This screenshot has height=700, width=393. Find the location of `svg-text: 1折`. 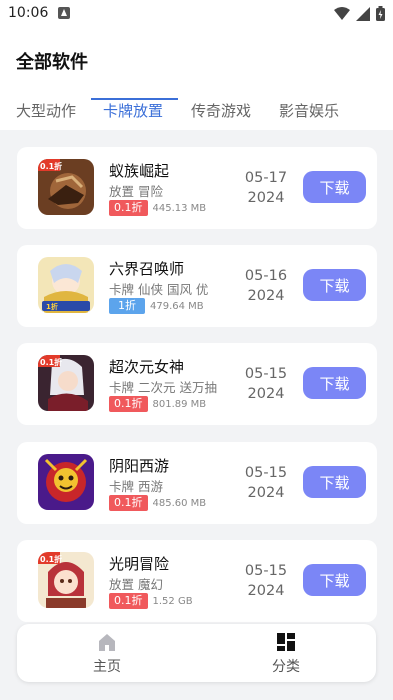

svg-text: 1折 is located at coordinates (52, 306).